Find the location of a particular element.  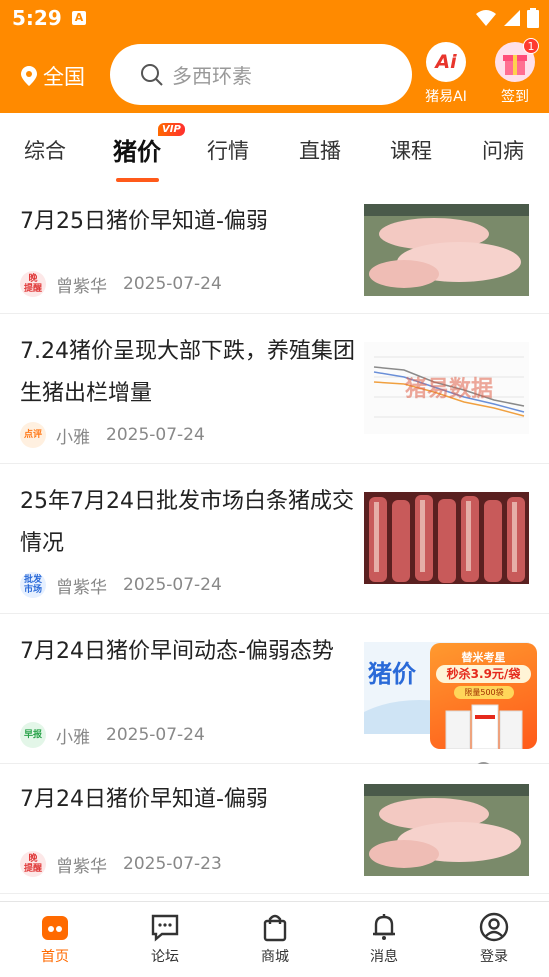

vip-badge: VIP is located at coordinates (171, 129).